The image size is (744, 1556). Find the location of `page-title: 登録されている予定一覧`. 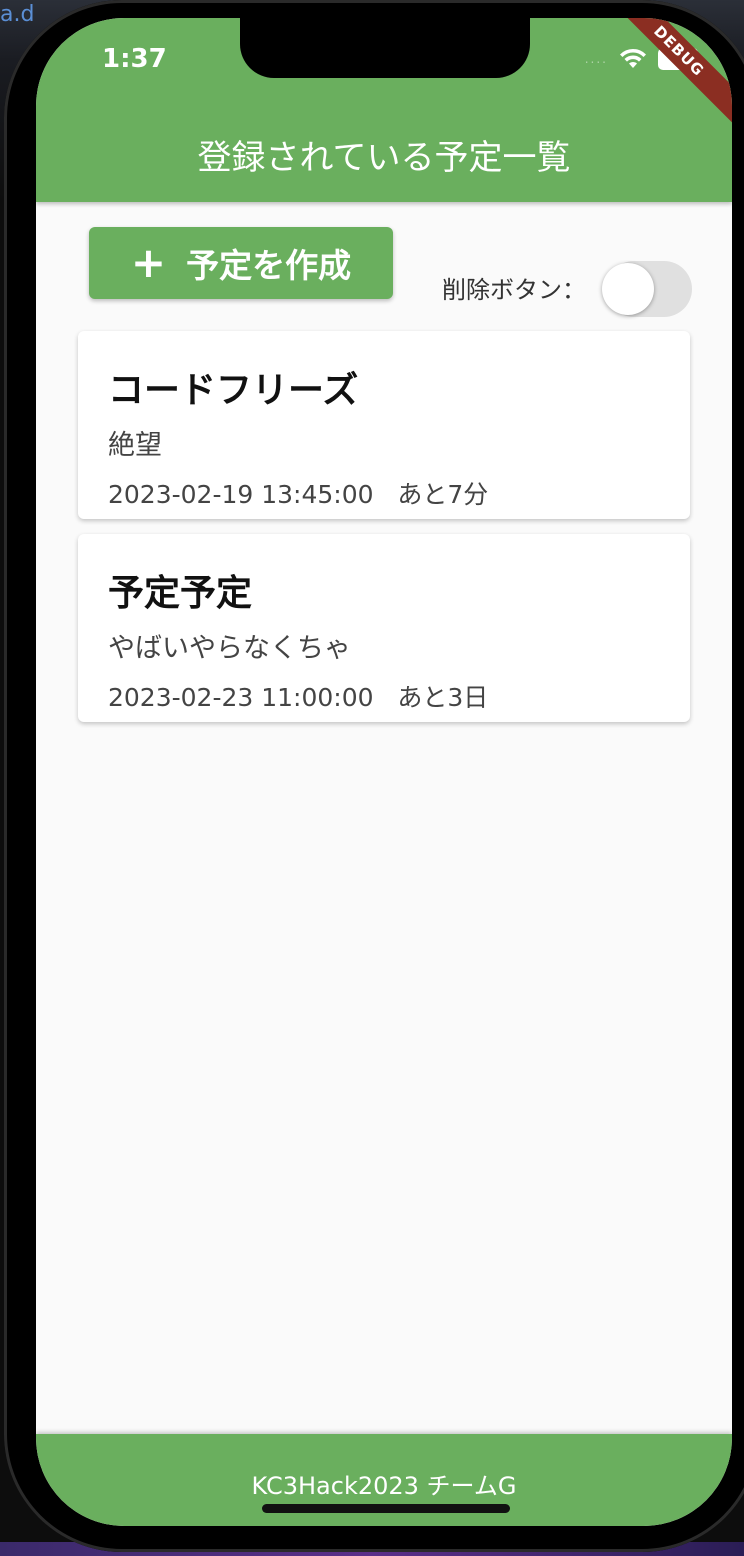

page-title: 登録されている予定一覧 is located at coordinates (384, 158).